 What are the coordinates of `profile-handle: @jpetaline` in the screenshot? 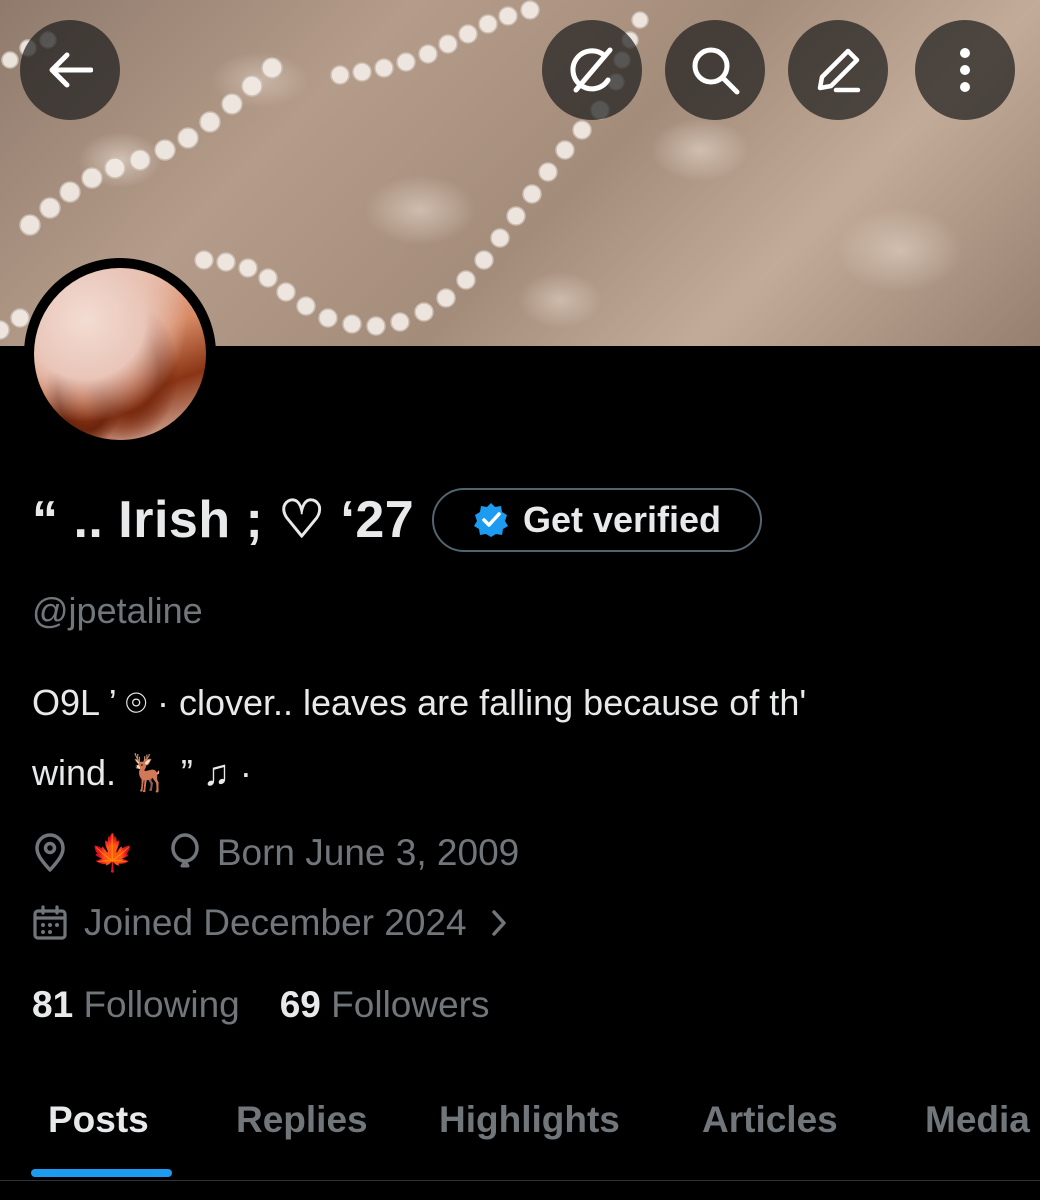 It's located at (117, 610).